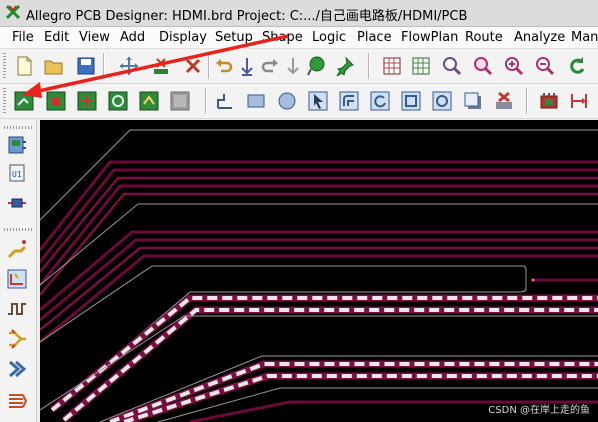 This screenshot has height=422, width=598. Describe the element at coordinates (318, 101) in the screenshot. I see `pick-select-icon` at that location.